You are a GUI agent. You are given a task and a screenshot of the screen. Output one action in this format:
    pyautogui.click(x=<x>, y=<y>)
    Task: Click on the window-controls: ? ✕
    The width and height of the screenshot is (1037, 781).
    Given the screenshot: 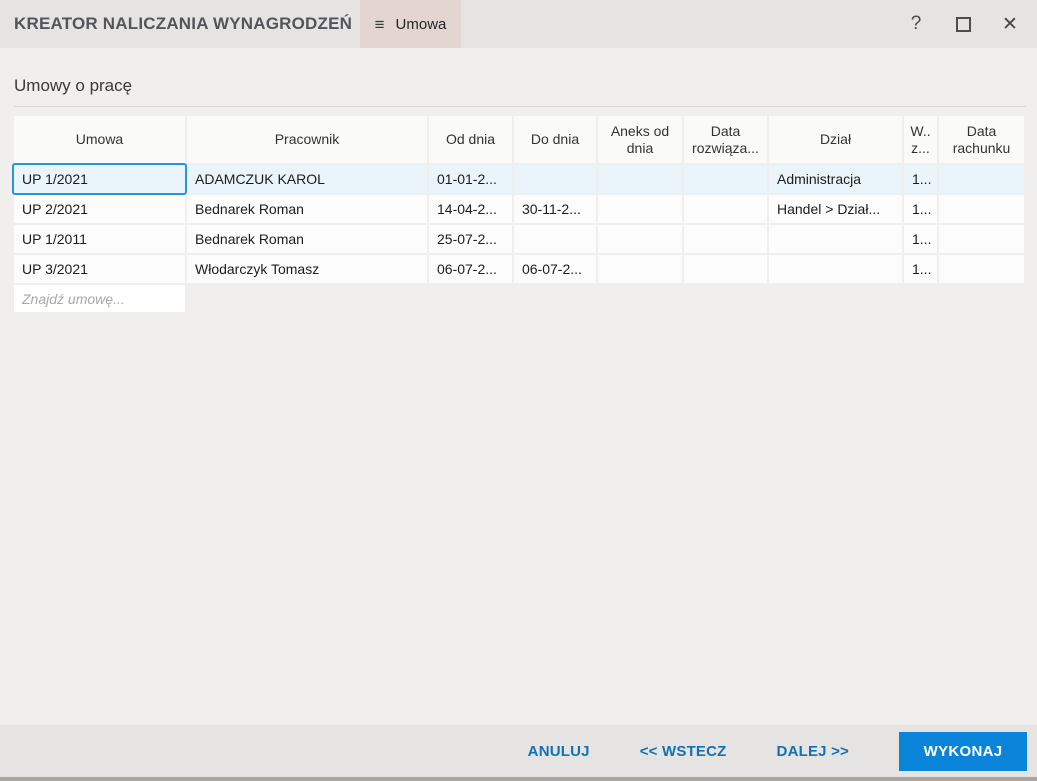 What is the action you would take?
    pyautogui.click(x=971, y=24)
    